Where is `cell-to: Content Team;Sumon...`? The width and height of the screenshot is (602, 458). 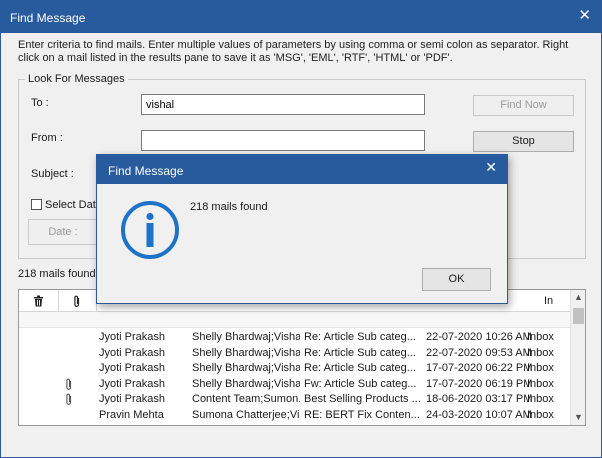 cell-to: Content Team;Sumon... is located at coordinates (246, 399).